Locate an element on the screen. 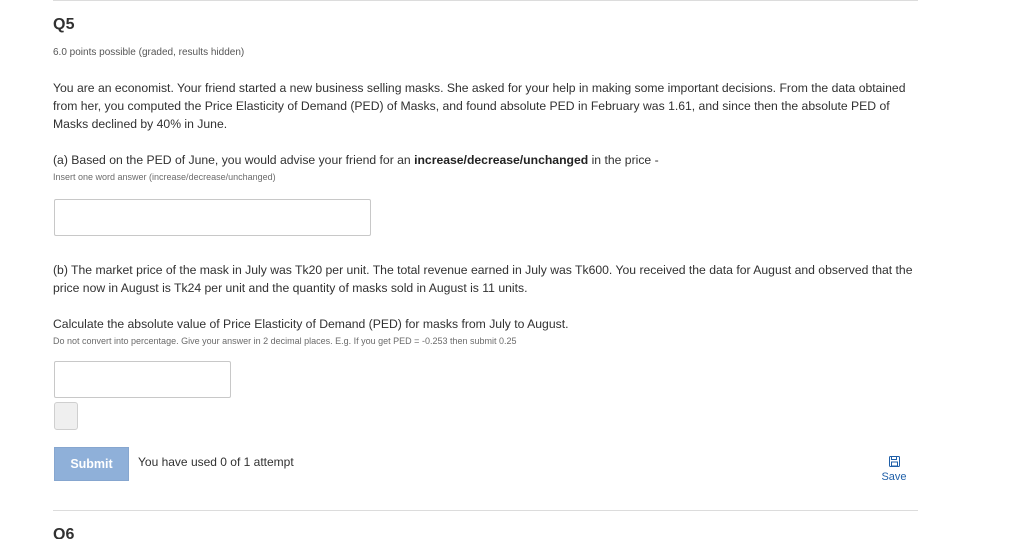 Image resolution: width=1033 pixels, height=539 pixels. submit-button: Submit is located at coordinates (91, 464).